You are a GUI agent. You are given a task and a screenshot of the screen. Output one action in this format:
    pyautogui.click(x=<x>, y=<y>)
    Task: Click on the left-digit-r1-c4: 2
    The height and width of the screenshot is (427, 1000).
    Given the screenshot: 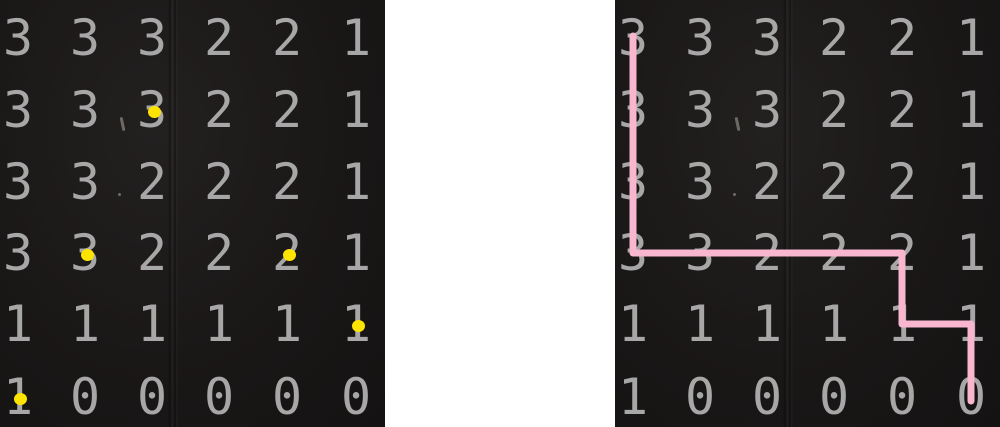 What is the action you would take?
    pyautogui.click(x=287, y=110)
    